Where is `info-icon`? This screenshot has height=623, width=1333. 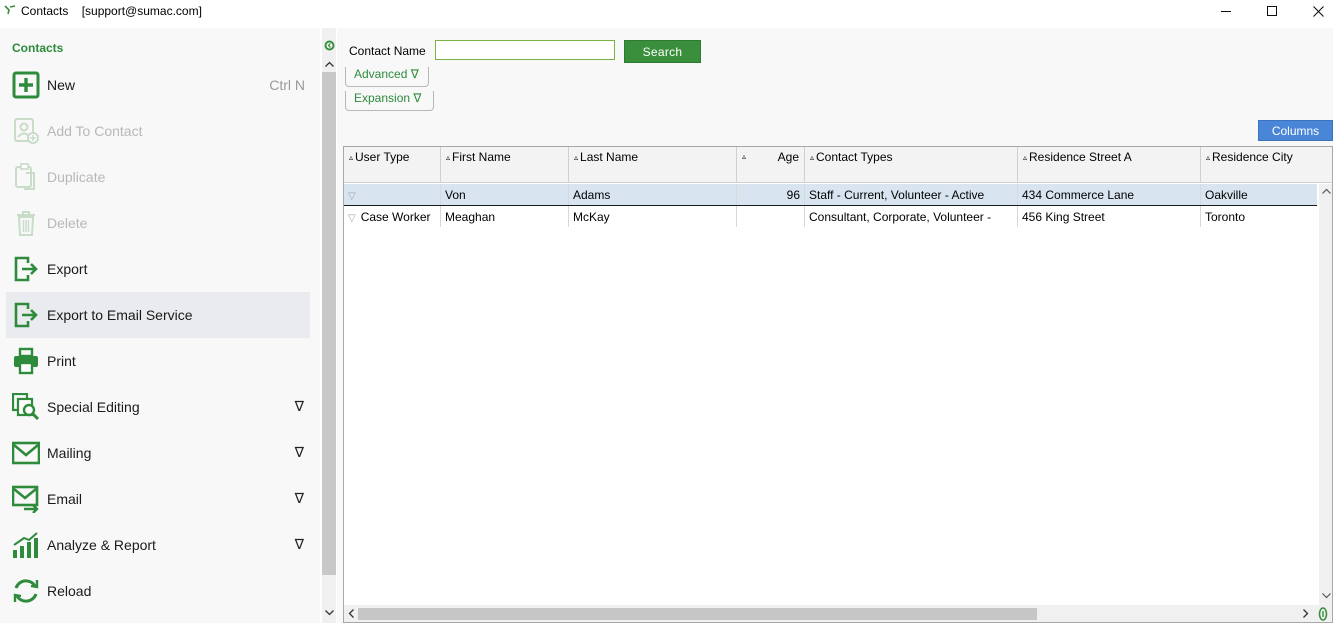 info-icon is located at coordinates (1323, 614).